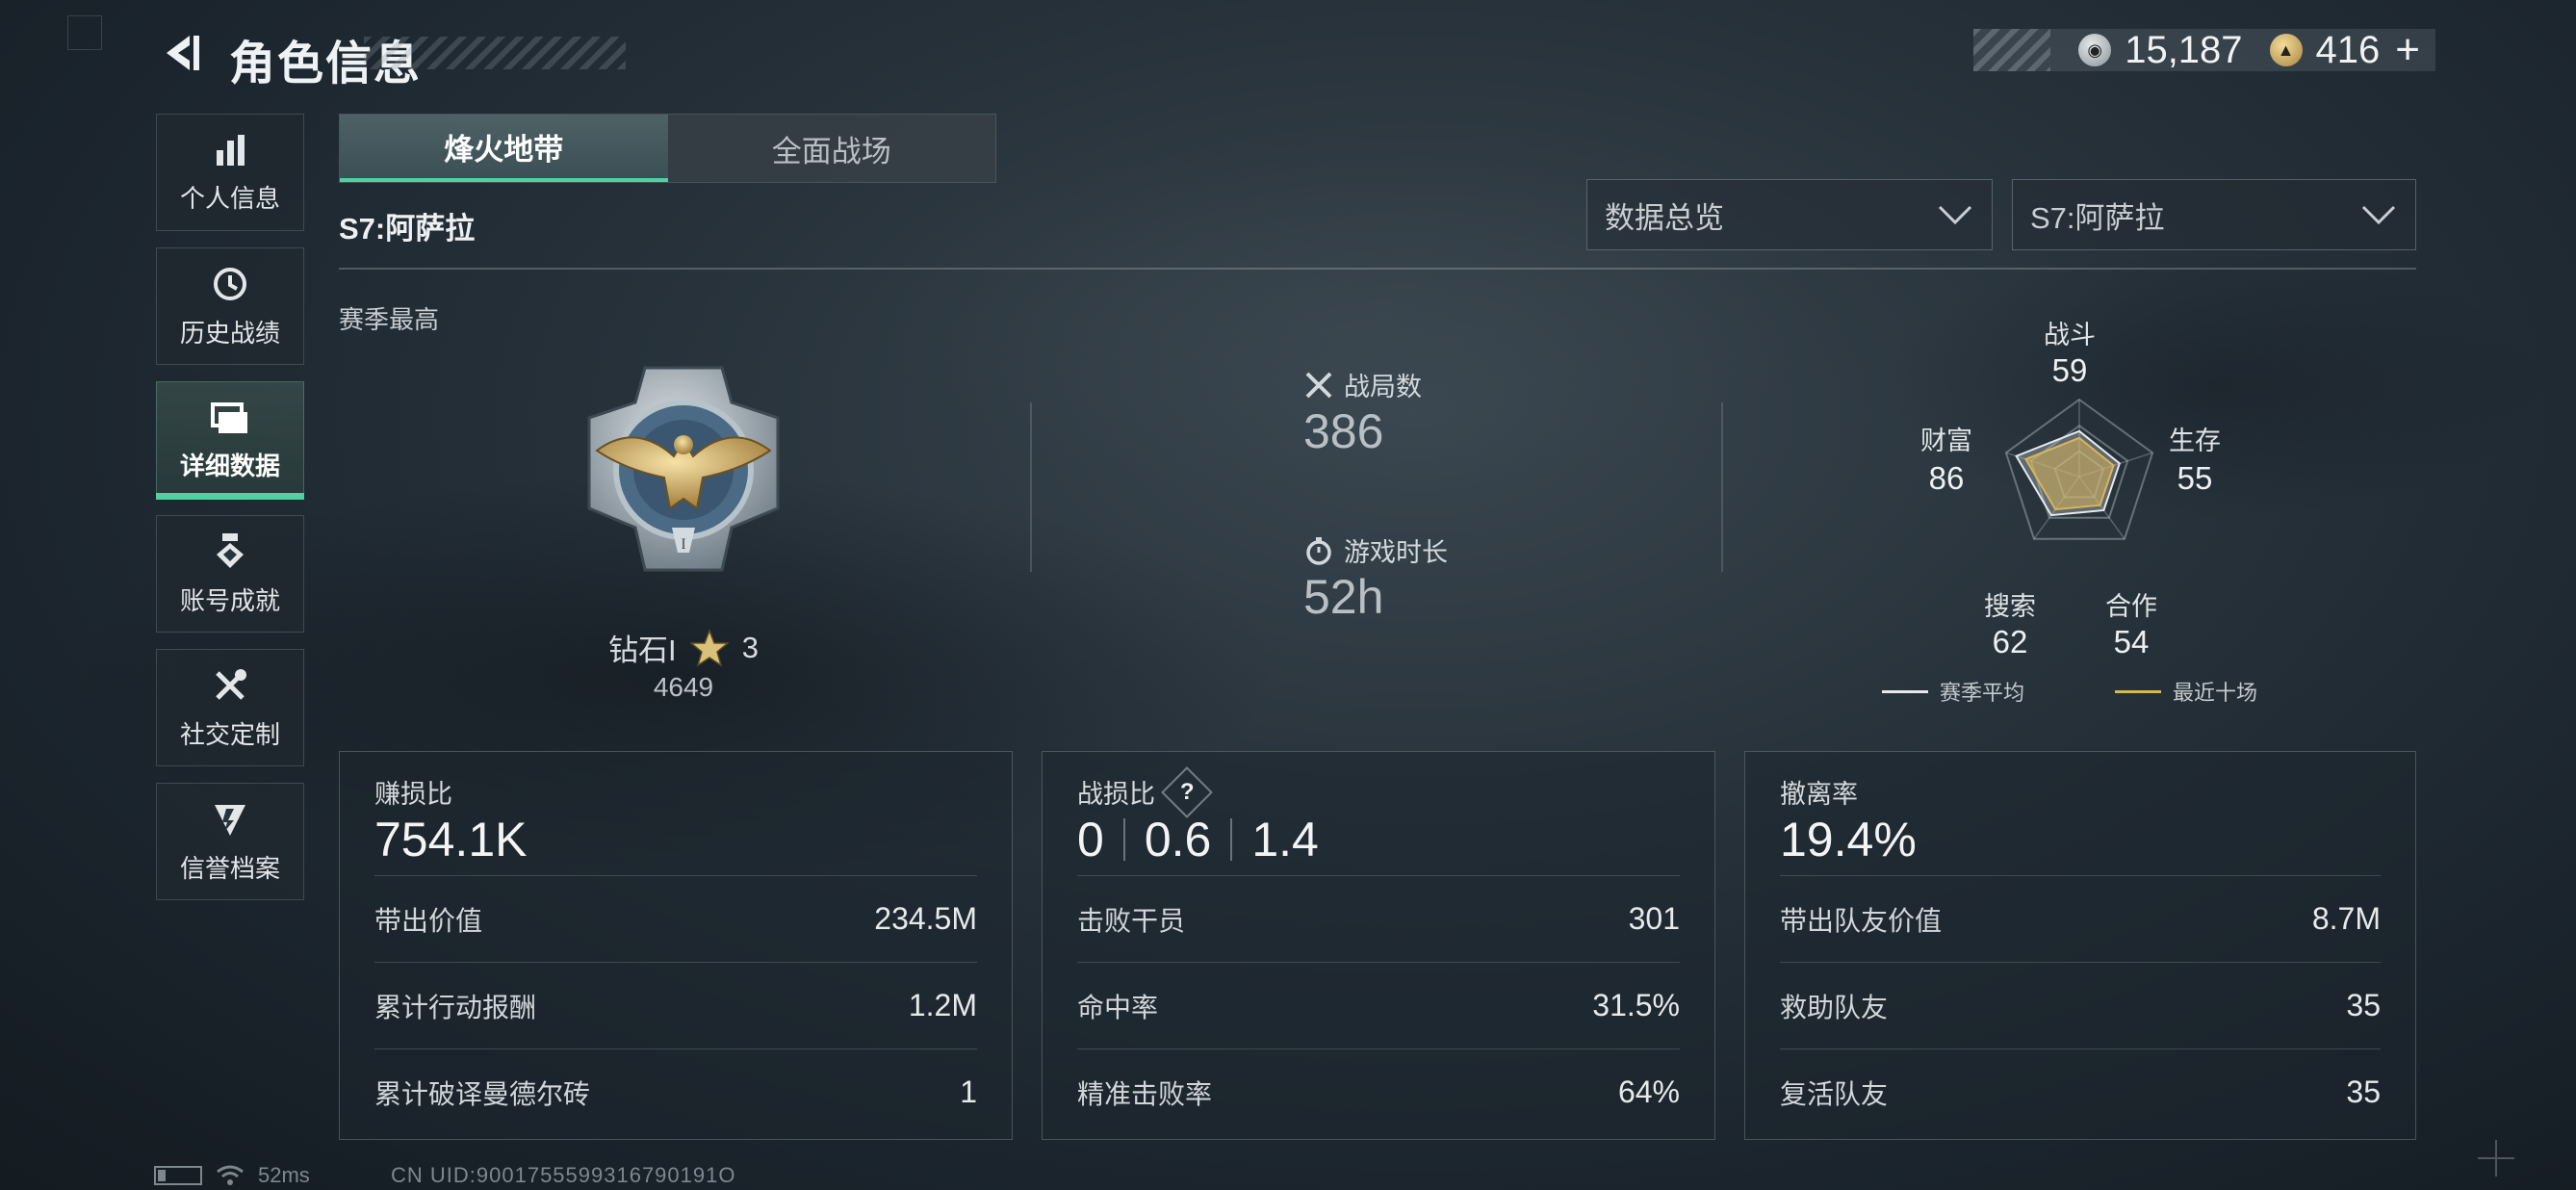  Describe the element at coordinates (84, 33) in the screenshot. I see `corner-frame` at that location.